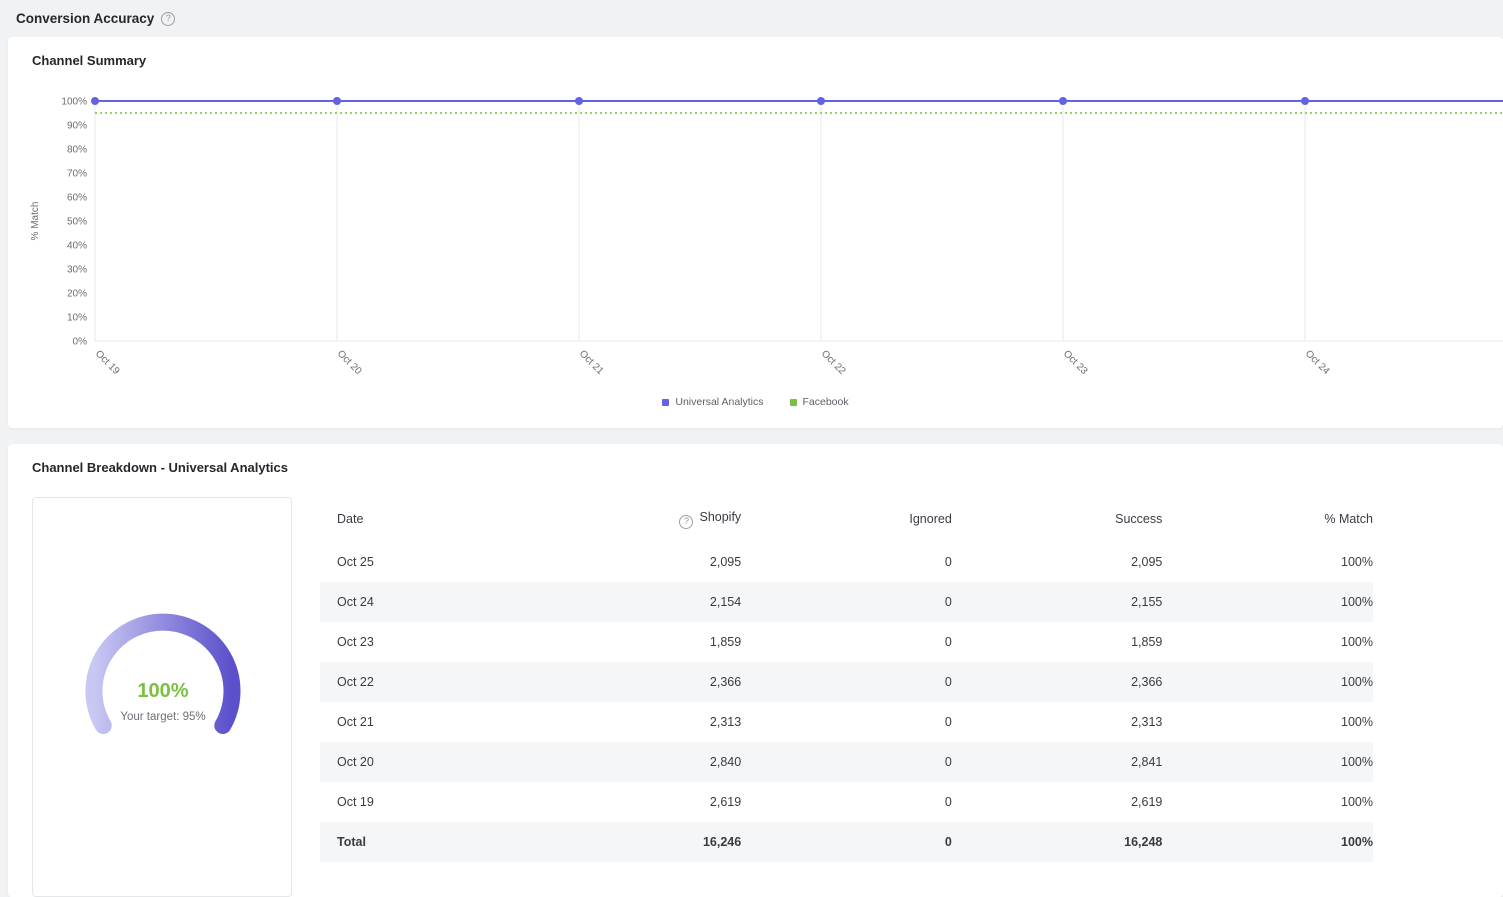 Image resolution: width=1503 pixels, height=897 pixels. Describe the element at coordinates (846, 722) in the screenshot. I see `table-row: Oct 21 2,313 0 2,313 100%` at that location.